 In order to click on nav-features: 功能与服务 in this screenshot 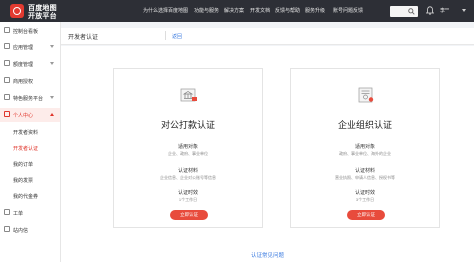, I will do `click(206, 10)`.